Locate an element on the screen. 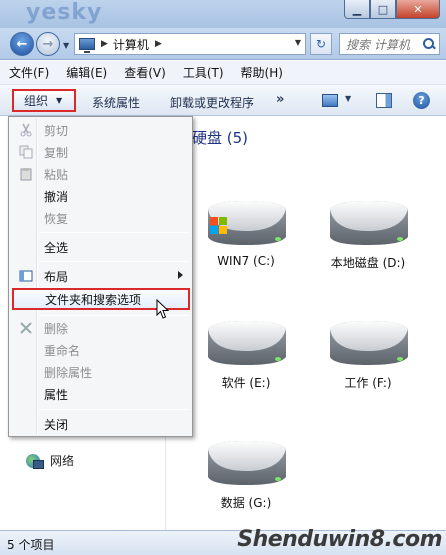 The image size is (446, 555). menu-item-select-all: 全选 is located at coordinates (100, 247).